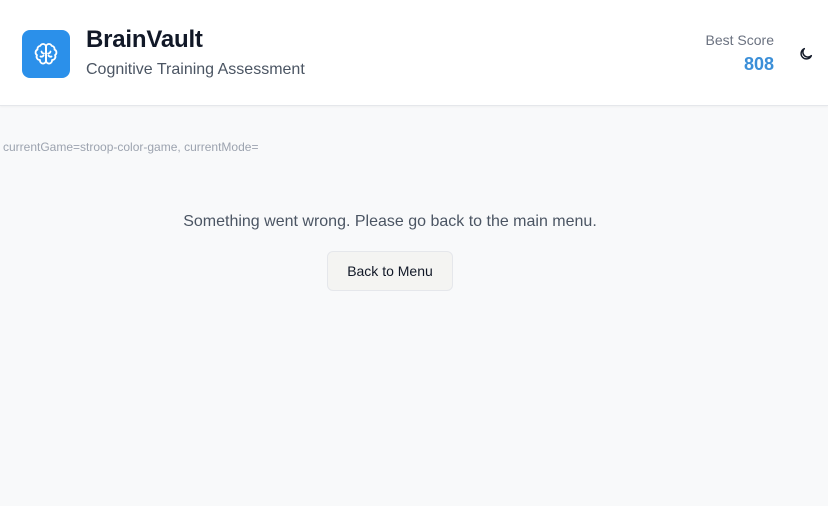  I want to click on app-subtitle: Cognitive Training Assessment, so click(195, 69).